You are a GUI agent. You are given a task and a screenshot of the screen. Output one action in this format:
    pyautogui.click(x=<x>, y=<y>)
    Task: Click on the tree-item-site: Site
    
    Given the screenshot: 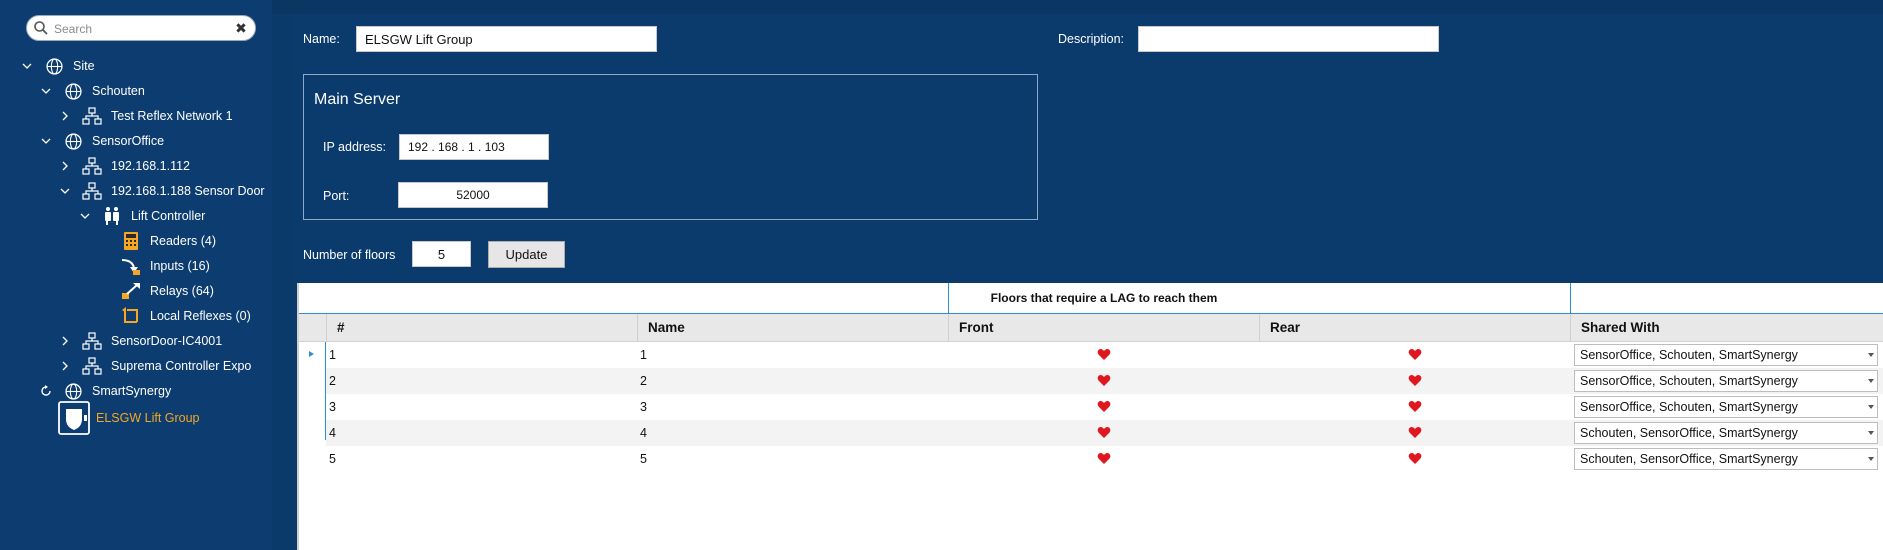 What is the action you would take?
    pyautogui.click(x=58, y=66)
    